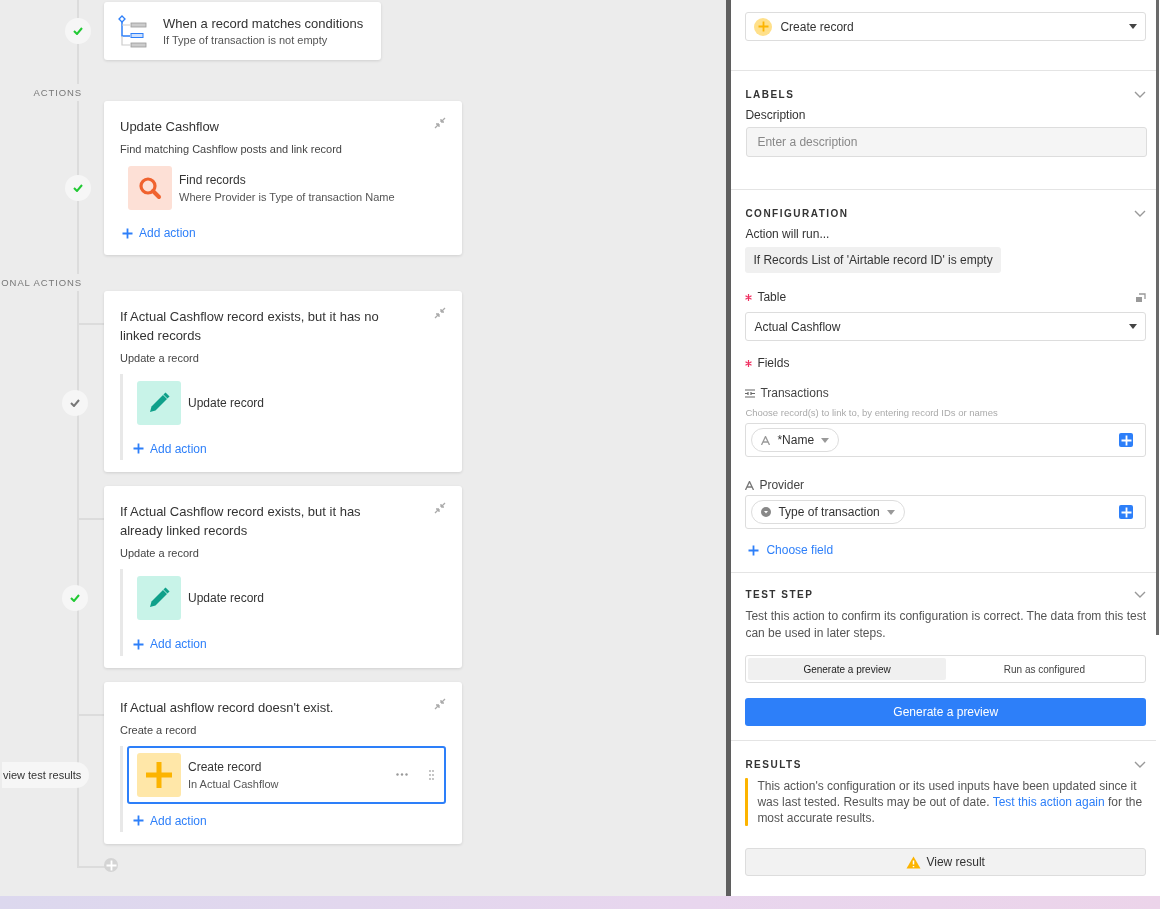  I want to click on group-title: If Actual Cashflow record exists, but it has no linked records, so click(250, 326).